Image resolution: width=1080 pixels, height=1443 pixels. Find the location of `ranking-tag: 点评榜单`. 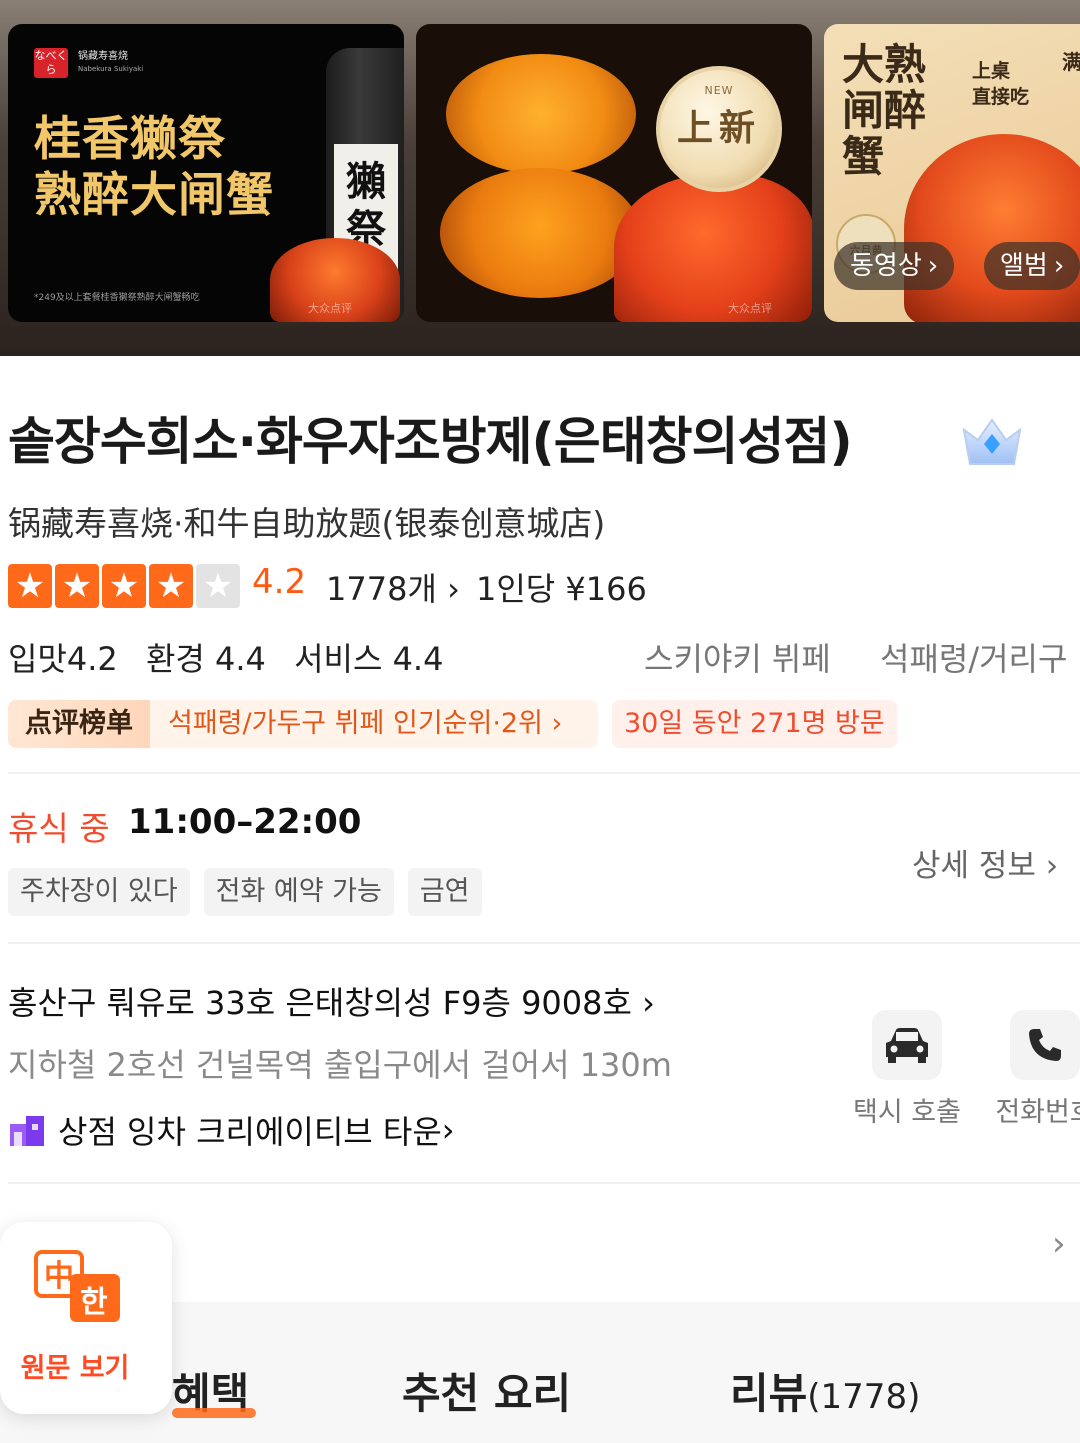

ranking-tag: 点评榜单 is located at coordinates (79, 724).